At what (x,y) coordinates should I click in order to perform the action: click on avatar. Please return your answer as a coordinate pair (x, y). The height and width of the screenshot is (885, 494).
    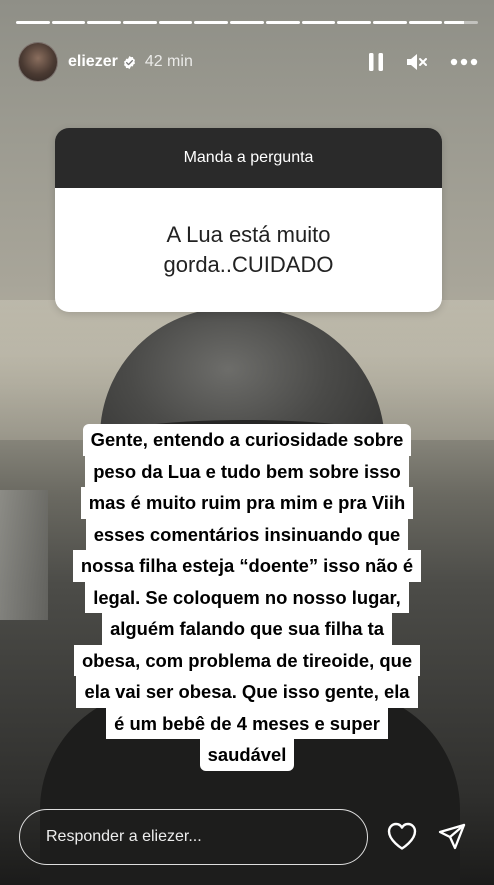
    Looking at the image, I should click on (38, 62).